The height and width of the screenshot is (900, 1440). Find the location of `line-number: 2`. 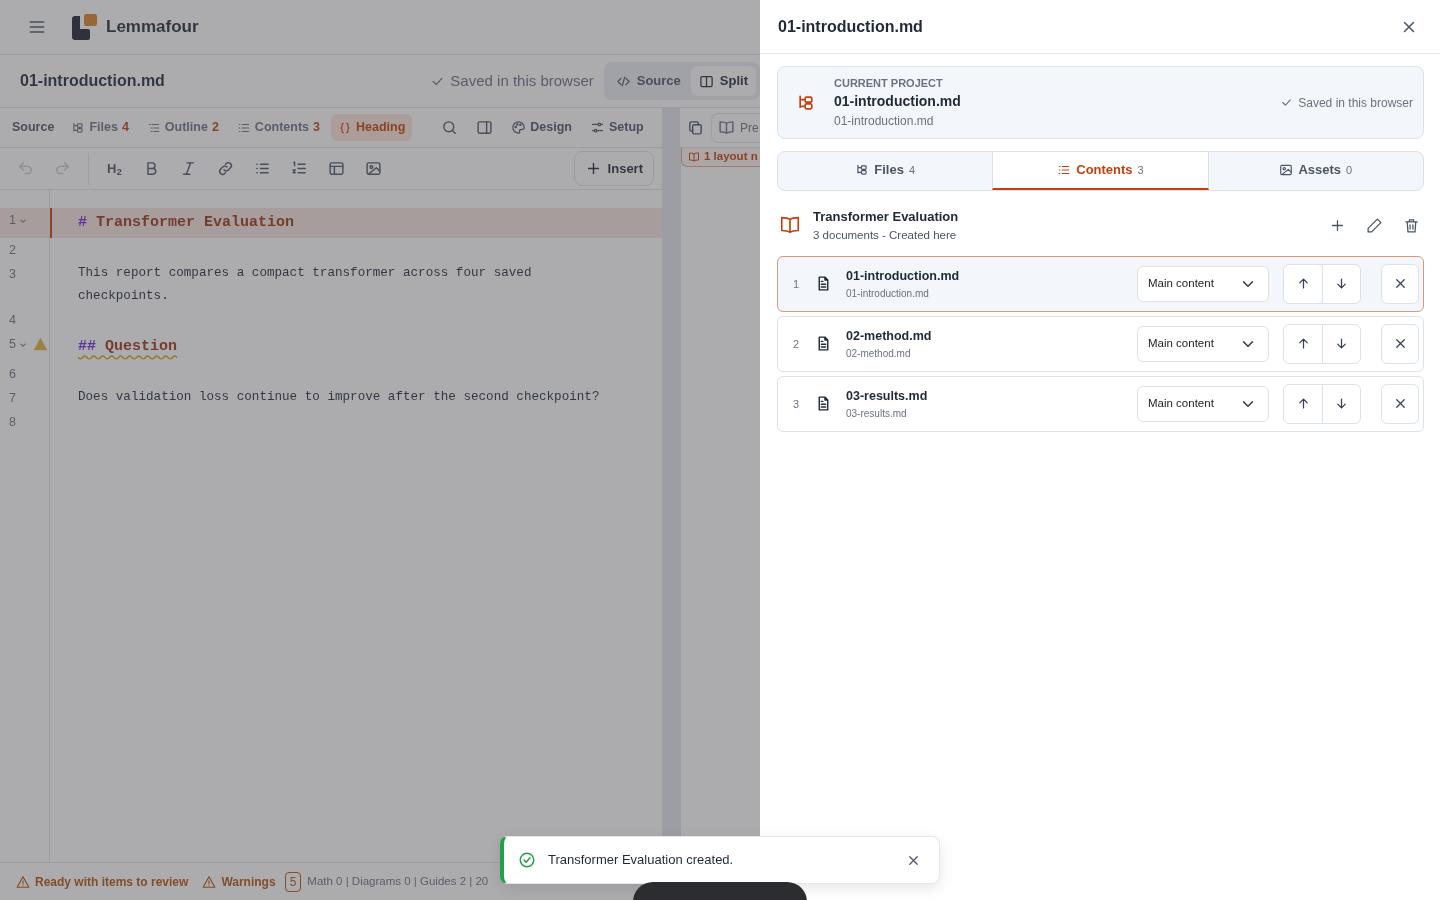

line-number: 2 is located at coordinates (12, 250).